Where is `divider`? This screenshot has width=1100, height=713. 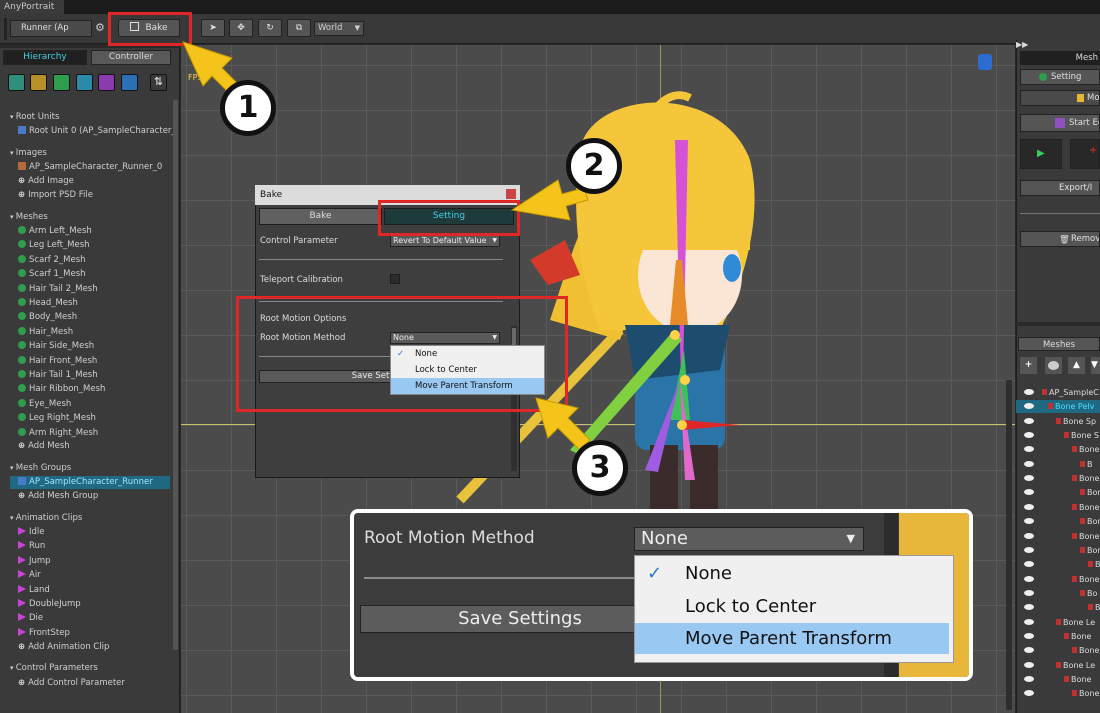
divider is located at coordinates (499, 578).